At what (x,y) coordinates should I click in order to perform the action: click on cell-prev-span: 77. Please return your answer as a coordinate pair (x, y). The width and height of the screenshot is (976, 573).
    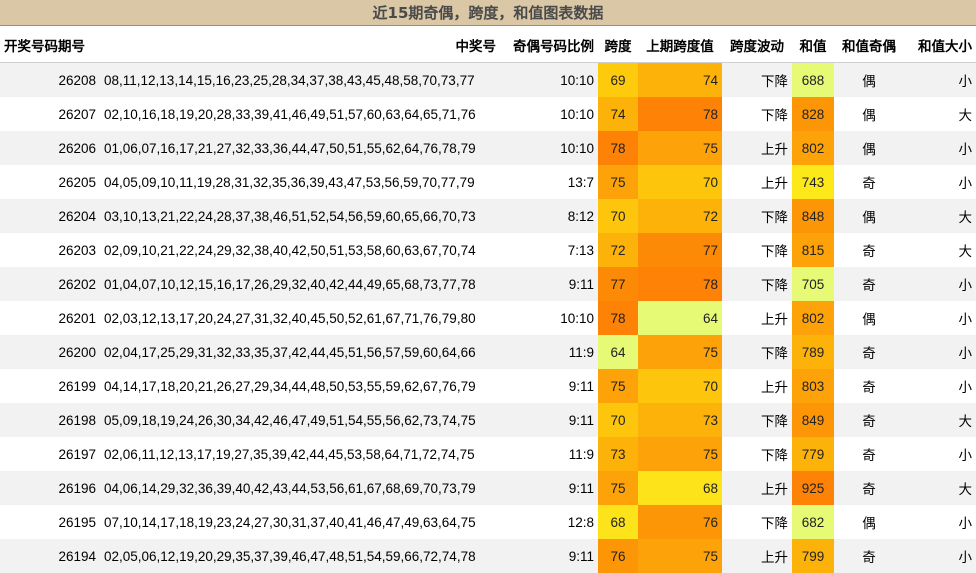
    Looking at the image, I should click on (680, 250).